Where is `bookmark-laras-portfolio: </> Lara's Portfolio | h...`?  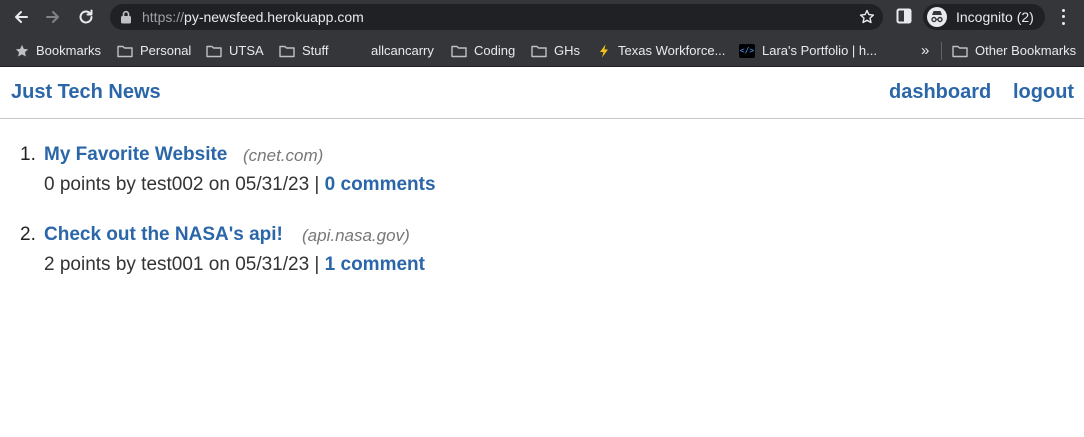 bookmark-laras-portfolio: </> Lara's Portfolio | h... is located at coordinates (808, 50).